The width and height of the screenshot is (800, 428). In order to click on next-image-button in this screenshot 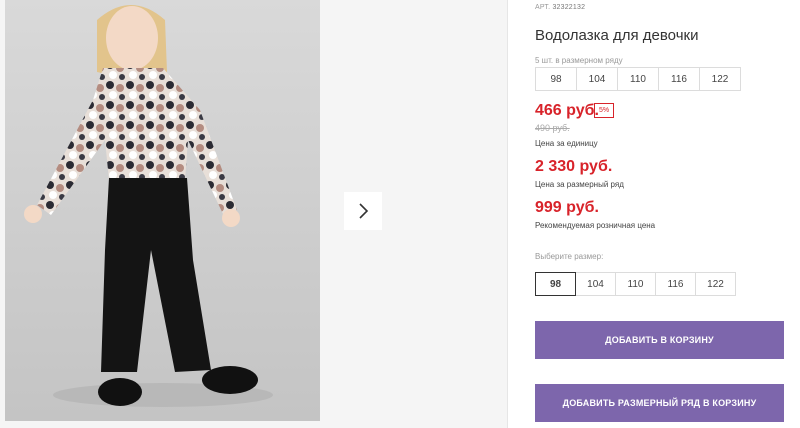, I will do `click(363, 211)`.